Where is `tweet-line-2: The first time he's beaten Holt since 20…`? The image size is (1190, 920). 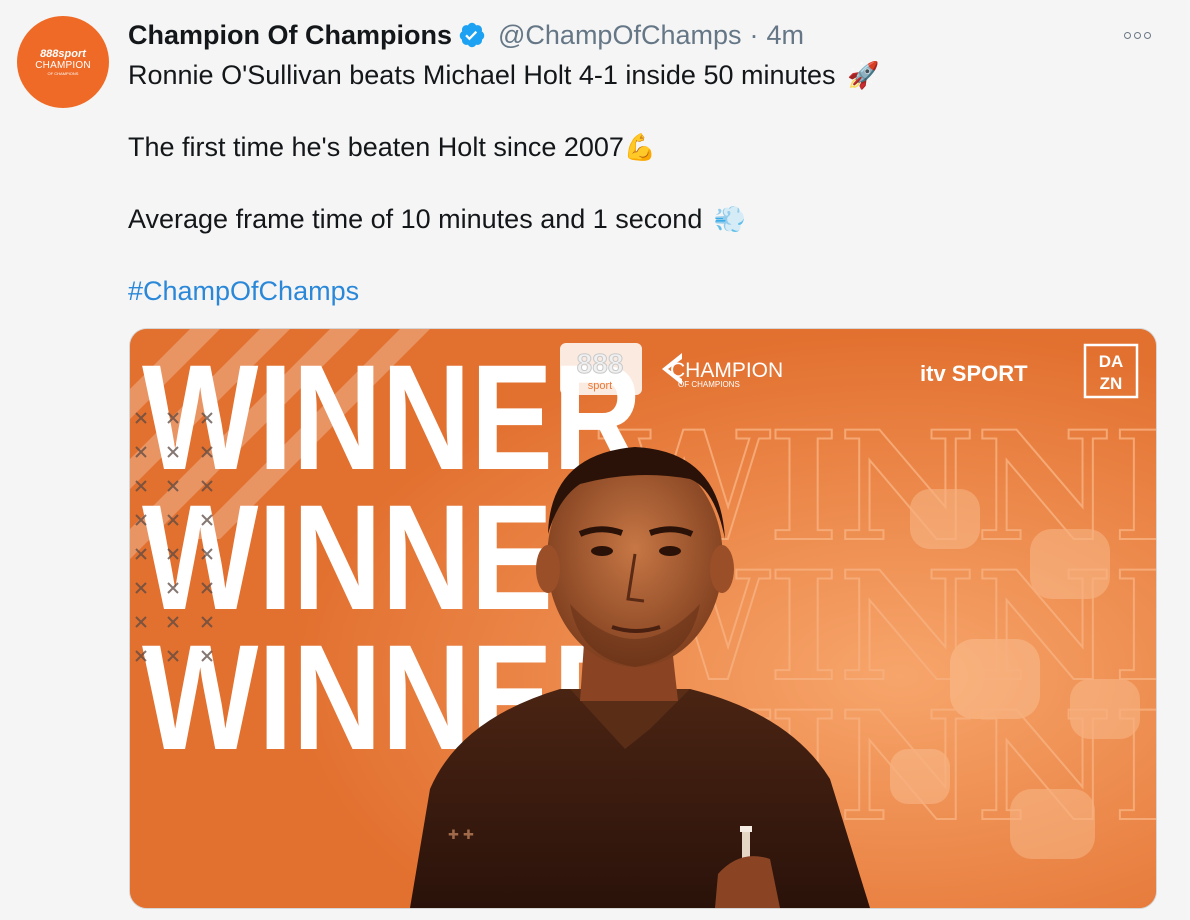
tweet-line-2: The first time he's beaten Holt since 20… is located at coordinates (392, 147).